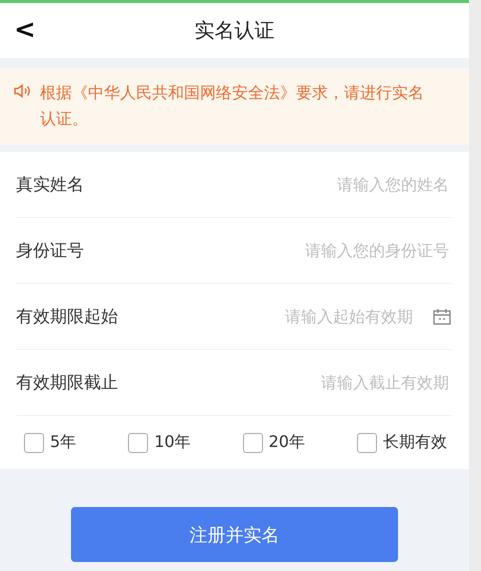  Describe the element at coordinates (232, 106) in the screenshot. I see `notice-text: 根据《中华人民共和国网络安全法》要求，请进行实名认证。` at that location.